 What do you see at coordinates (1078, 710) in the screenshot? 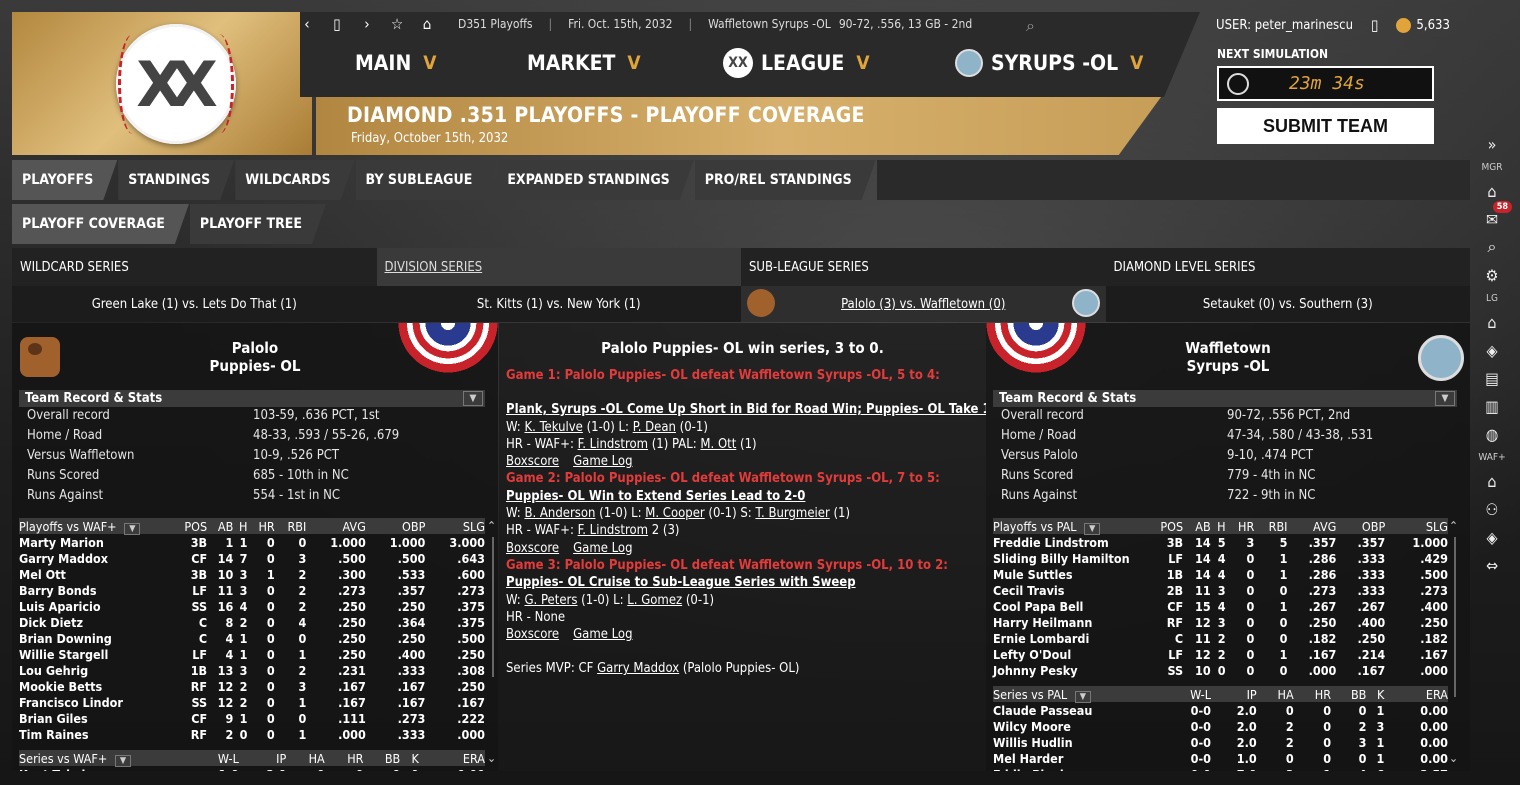
I see `player-name: Claude Passeau` at bounding box center [1078, 710].